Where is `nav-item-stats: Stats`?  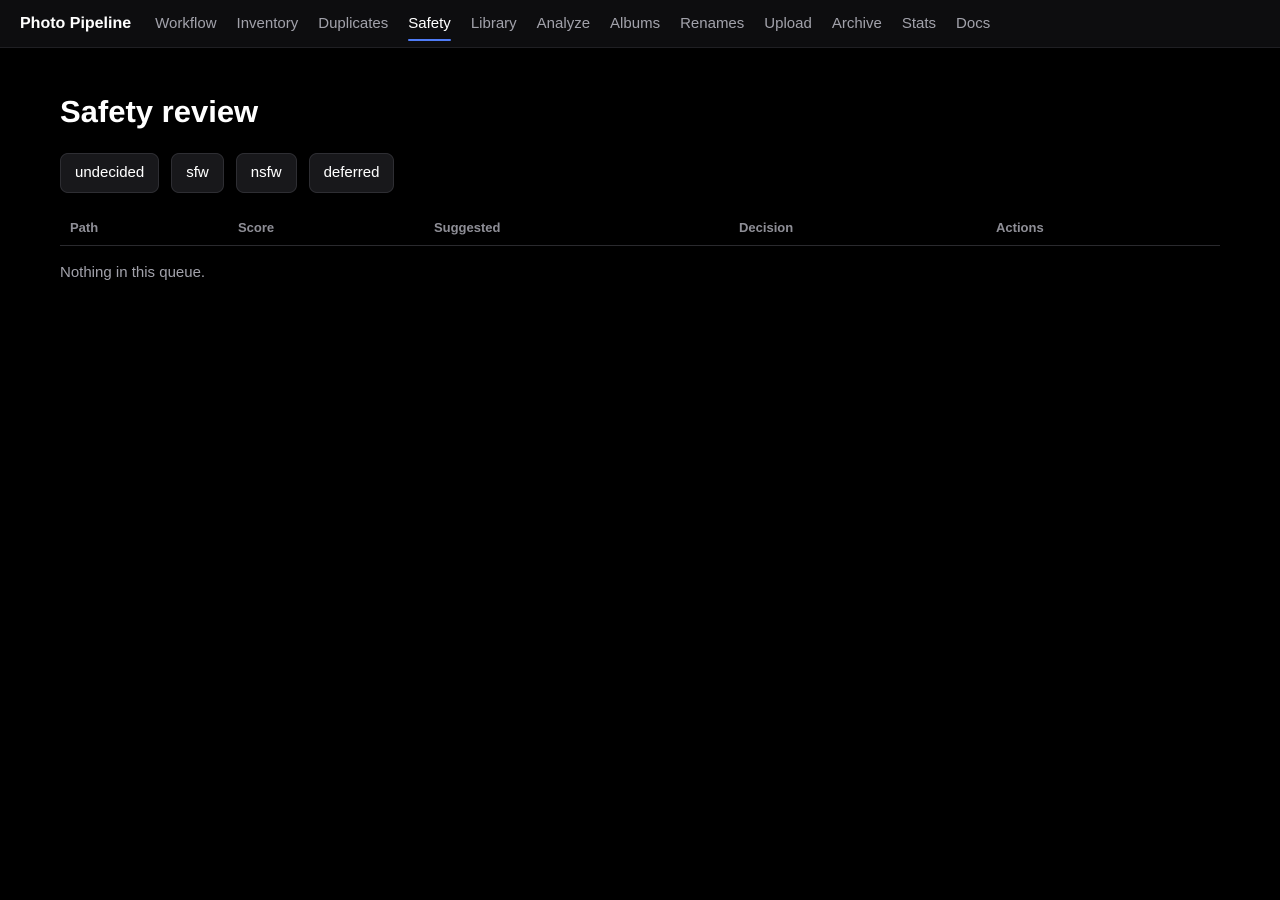 nav-item-stats: Stats is located at coordinates (919, 24).